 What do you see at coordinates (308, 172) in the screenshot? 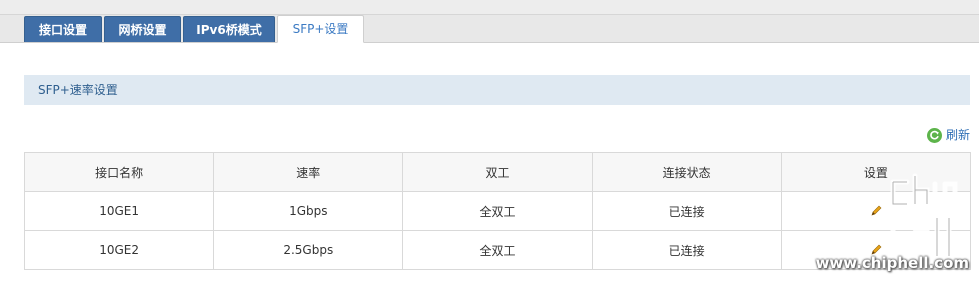
I see `column-header-speed: 速率` at bounding box center [308, 172].